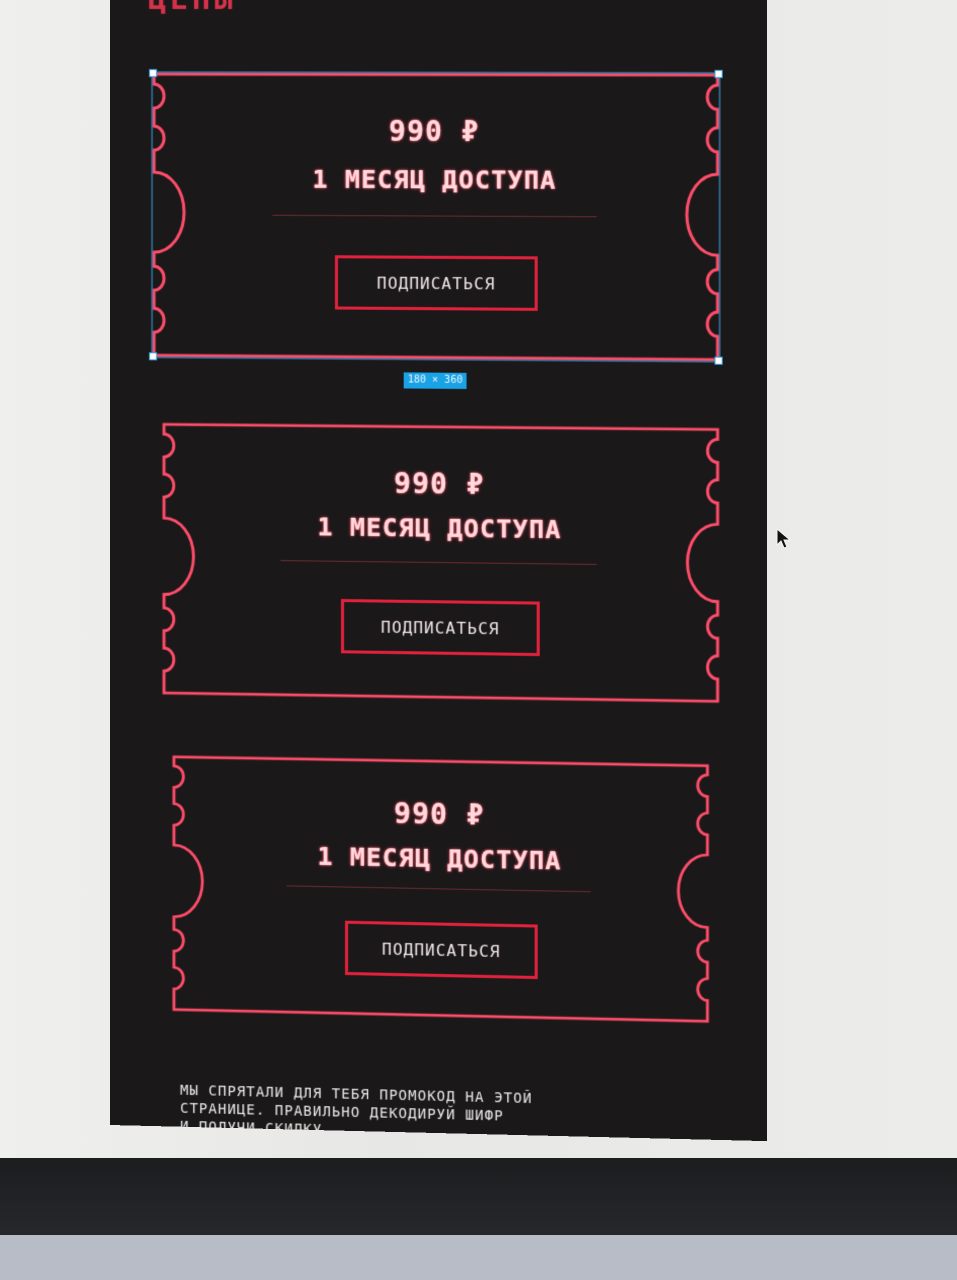  Describe the element at coordinates (192, 8) in the screenshot. I see `section-title: ЦЕНЫ` at that location.